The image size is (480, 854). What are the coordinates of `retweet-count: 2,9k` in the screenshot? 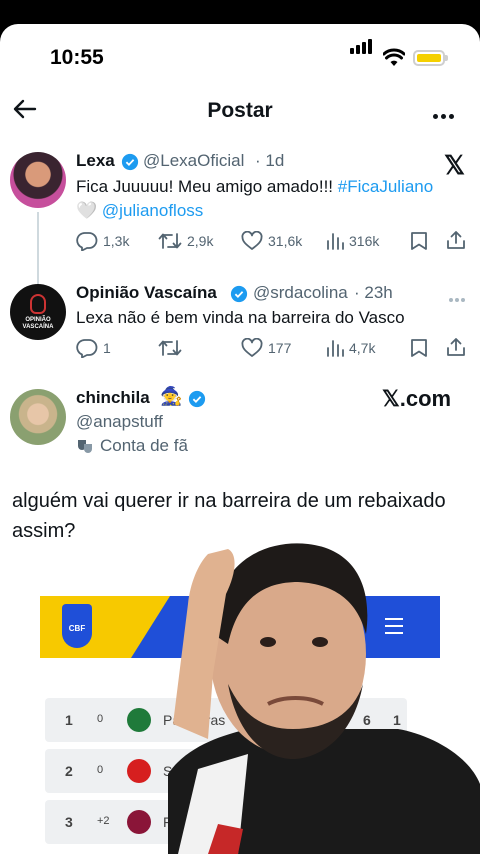 It's located at (200, 241).